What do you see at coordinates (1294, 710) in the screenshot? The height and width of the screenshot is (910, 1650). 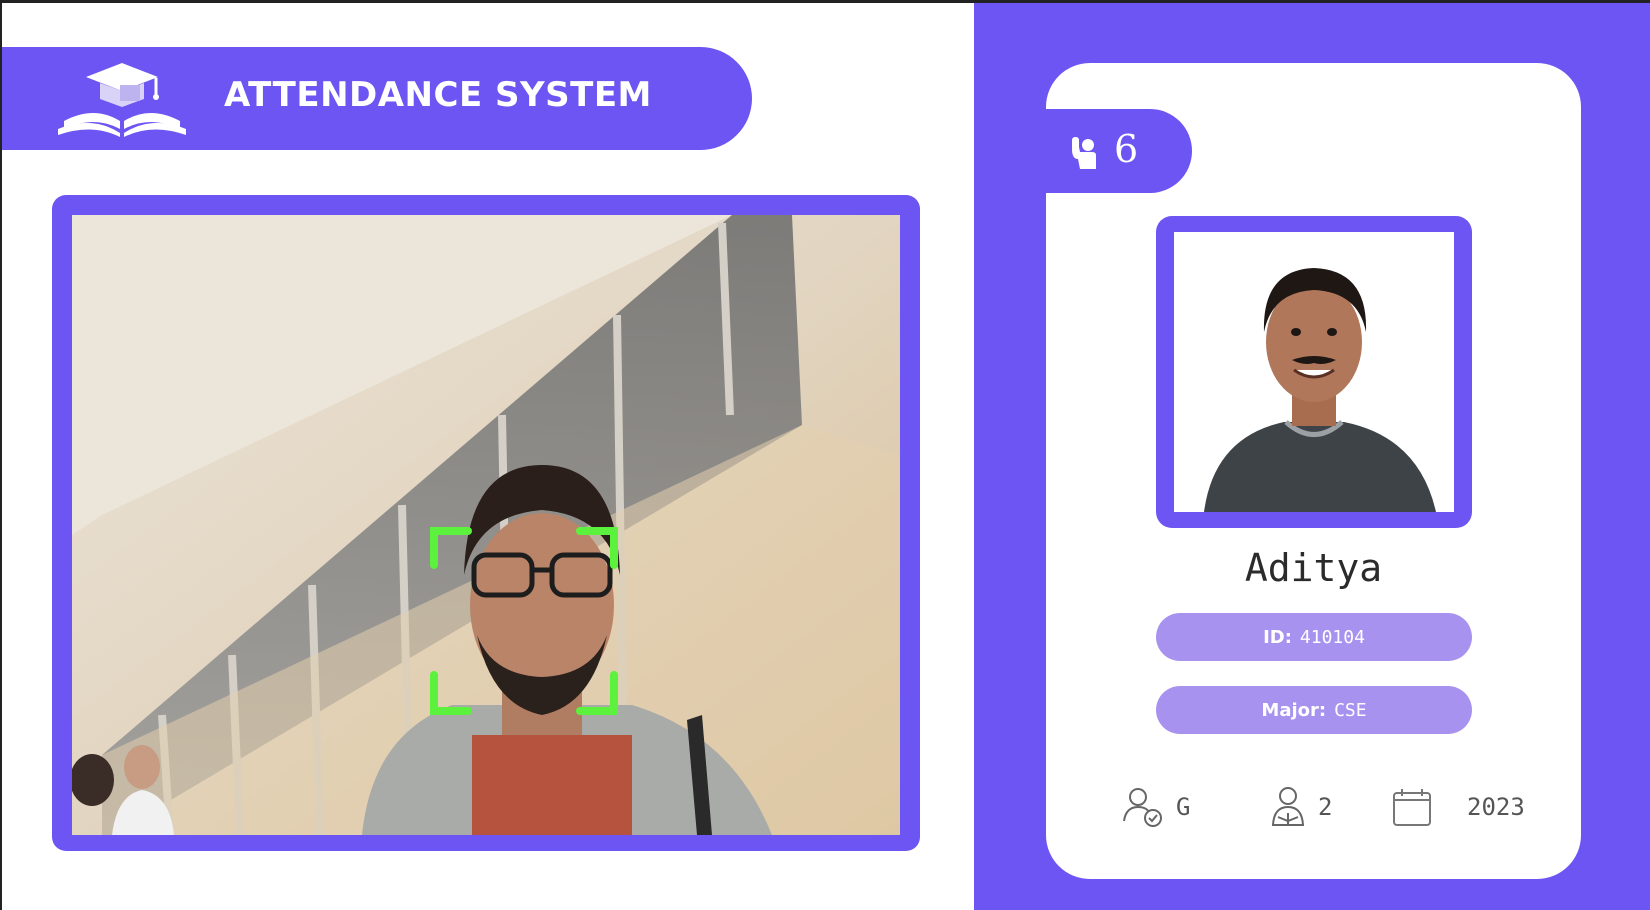 I see `student-major-label: Major:` at bounding box center [1294, 710].